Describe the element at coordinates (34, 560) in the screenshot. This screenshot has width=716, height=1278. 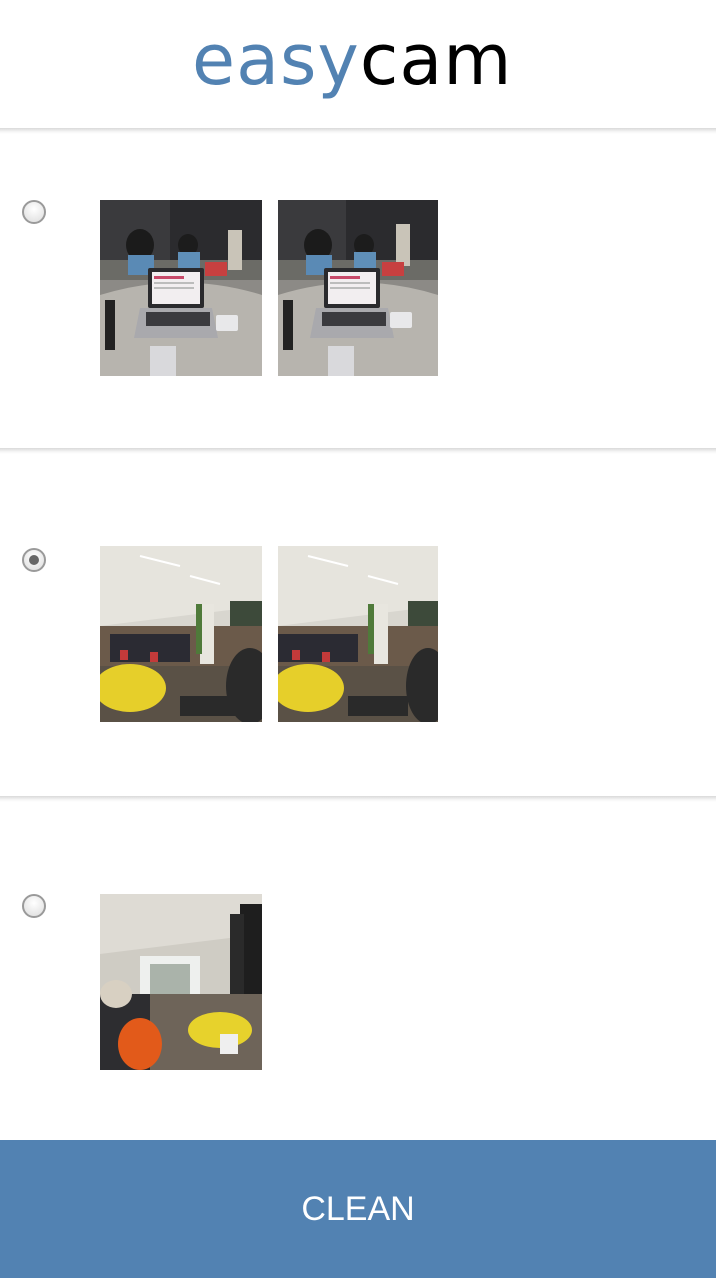
I see `group-2-radio` at that location.